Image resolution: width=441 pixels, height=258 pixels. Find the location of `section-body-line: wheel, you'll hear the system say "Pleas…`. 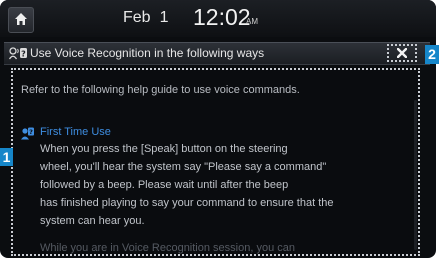

section-body-line: wheel, you'll hear the system say "Pleas… is located at coordinates (183, 167).